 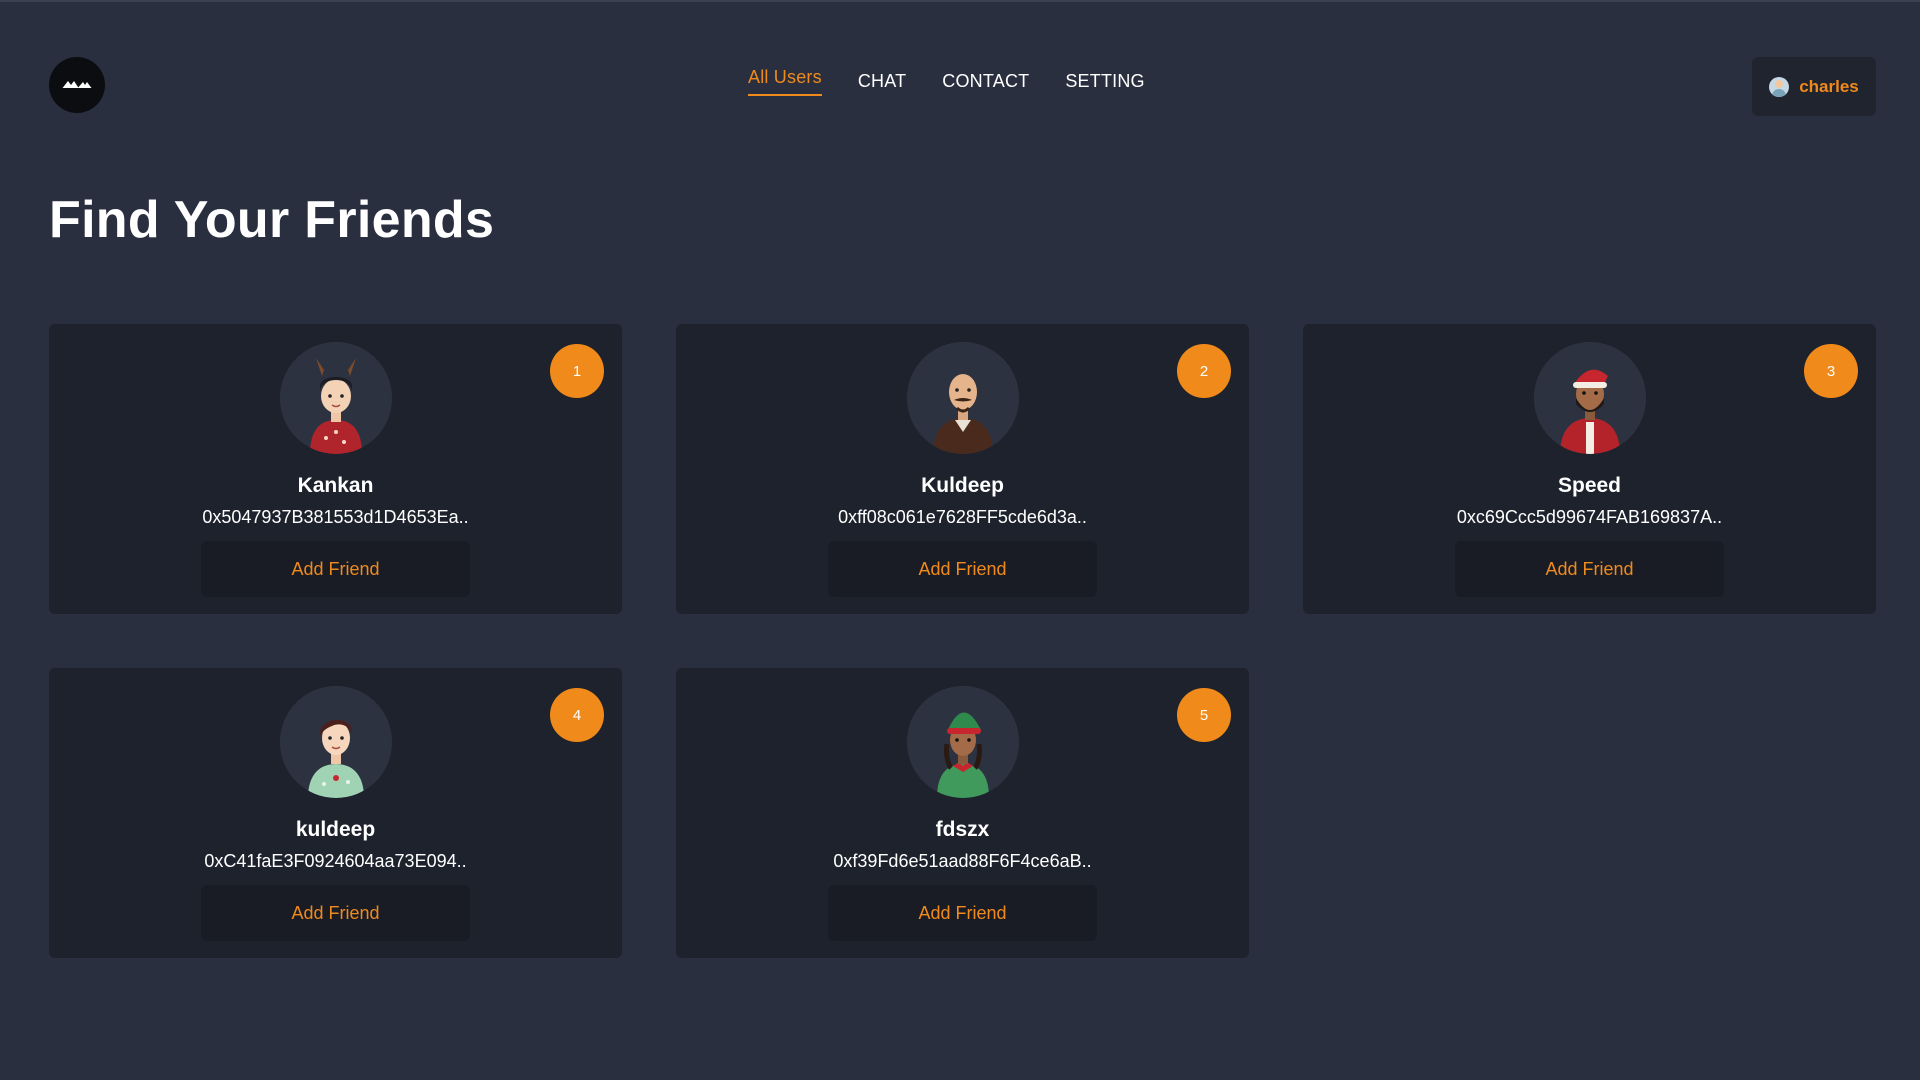 What do you see at coordinates (1831, 371) in the screenshot?
I see `rank-badge: 3` at bounding box center [1831, 371].